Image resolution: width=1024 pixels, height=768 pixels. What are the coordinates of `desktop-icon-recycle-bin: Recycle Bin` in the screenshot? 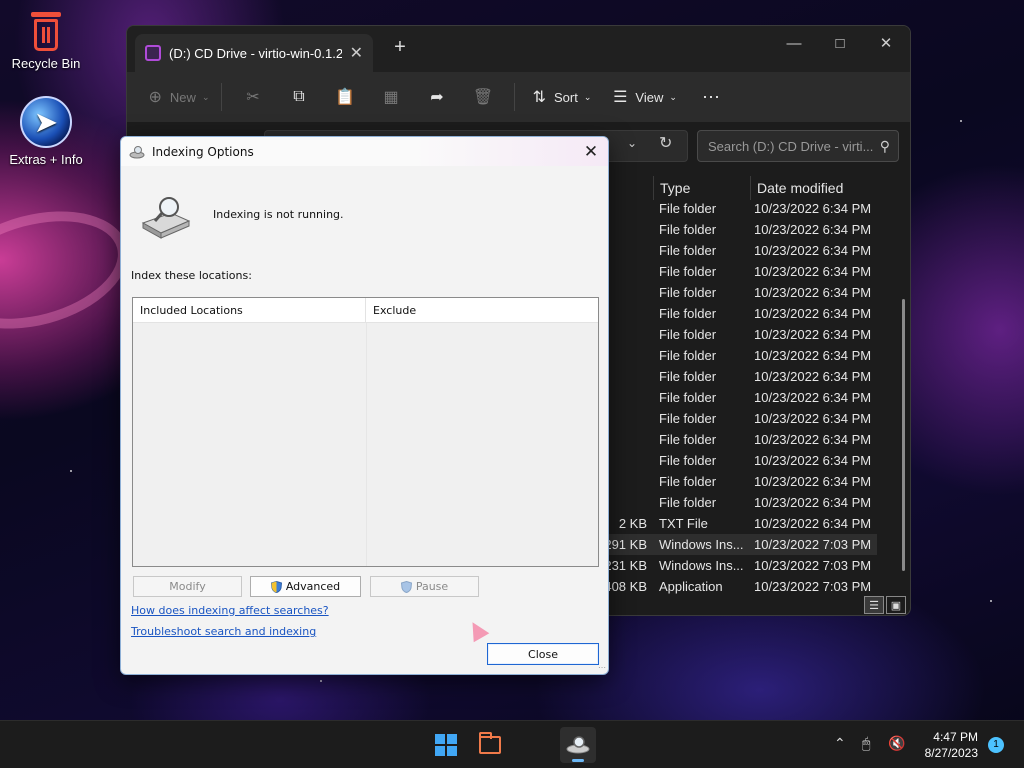 It's located at (46, 41).